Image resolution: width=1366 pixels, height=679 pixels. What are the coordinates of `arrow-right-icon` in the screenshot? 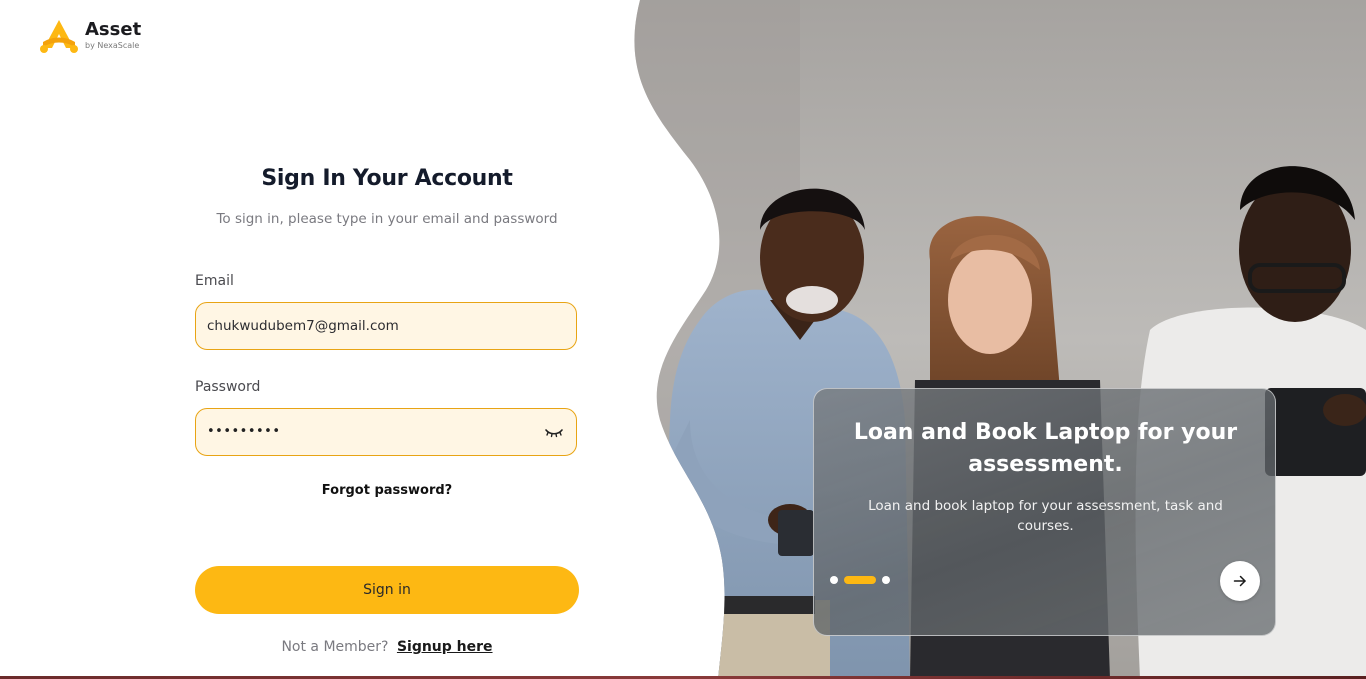 It's located at (1239, 581).